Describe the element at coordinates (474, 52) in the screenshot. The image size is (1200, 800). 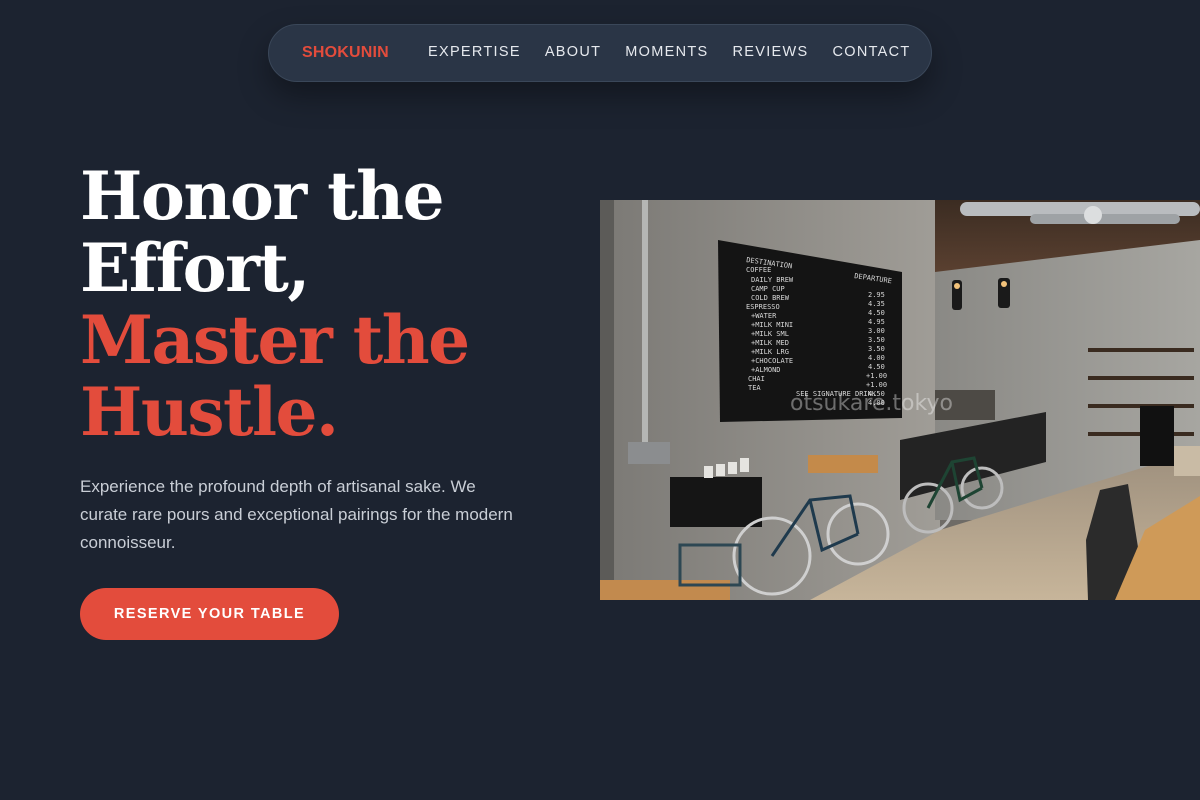
I see `nav-link-expertise: EXPERTISE` at that location.